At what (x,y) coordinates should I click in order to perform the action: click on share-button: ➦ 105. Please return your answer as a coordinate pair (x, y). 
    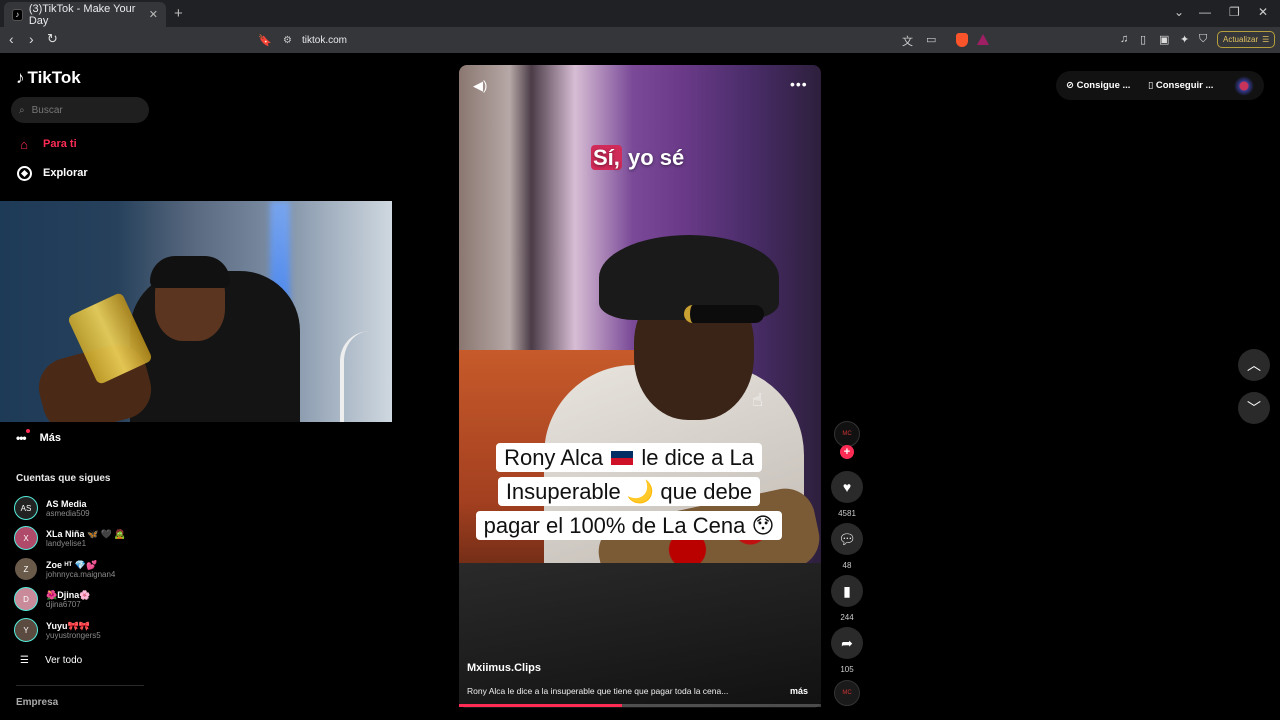
    Looking at the image, I should click on (847, 650).